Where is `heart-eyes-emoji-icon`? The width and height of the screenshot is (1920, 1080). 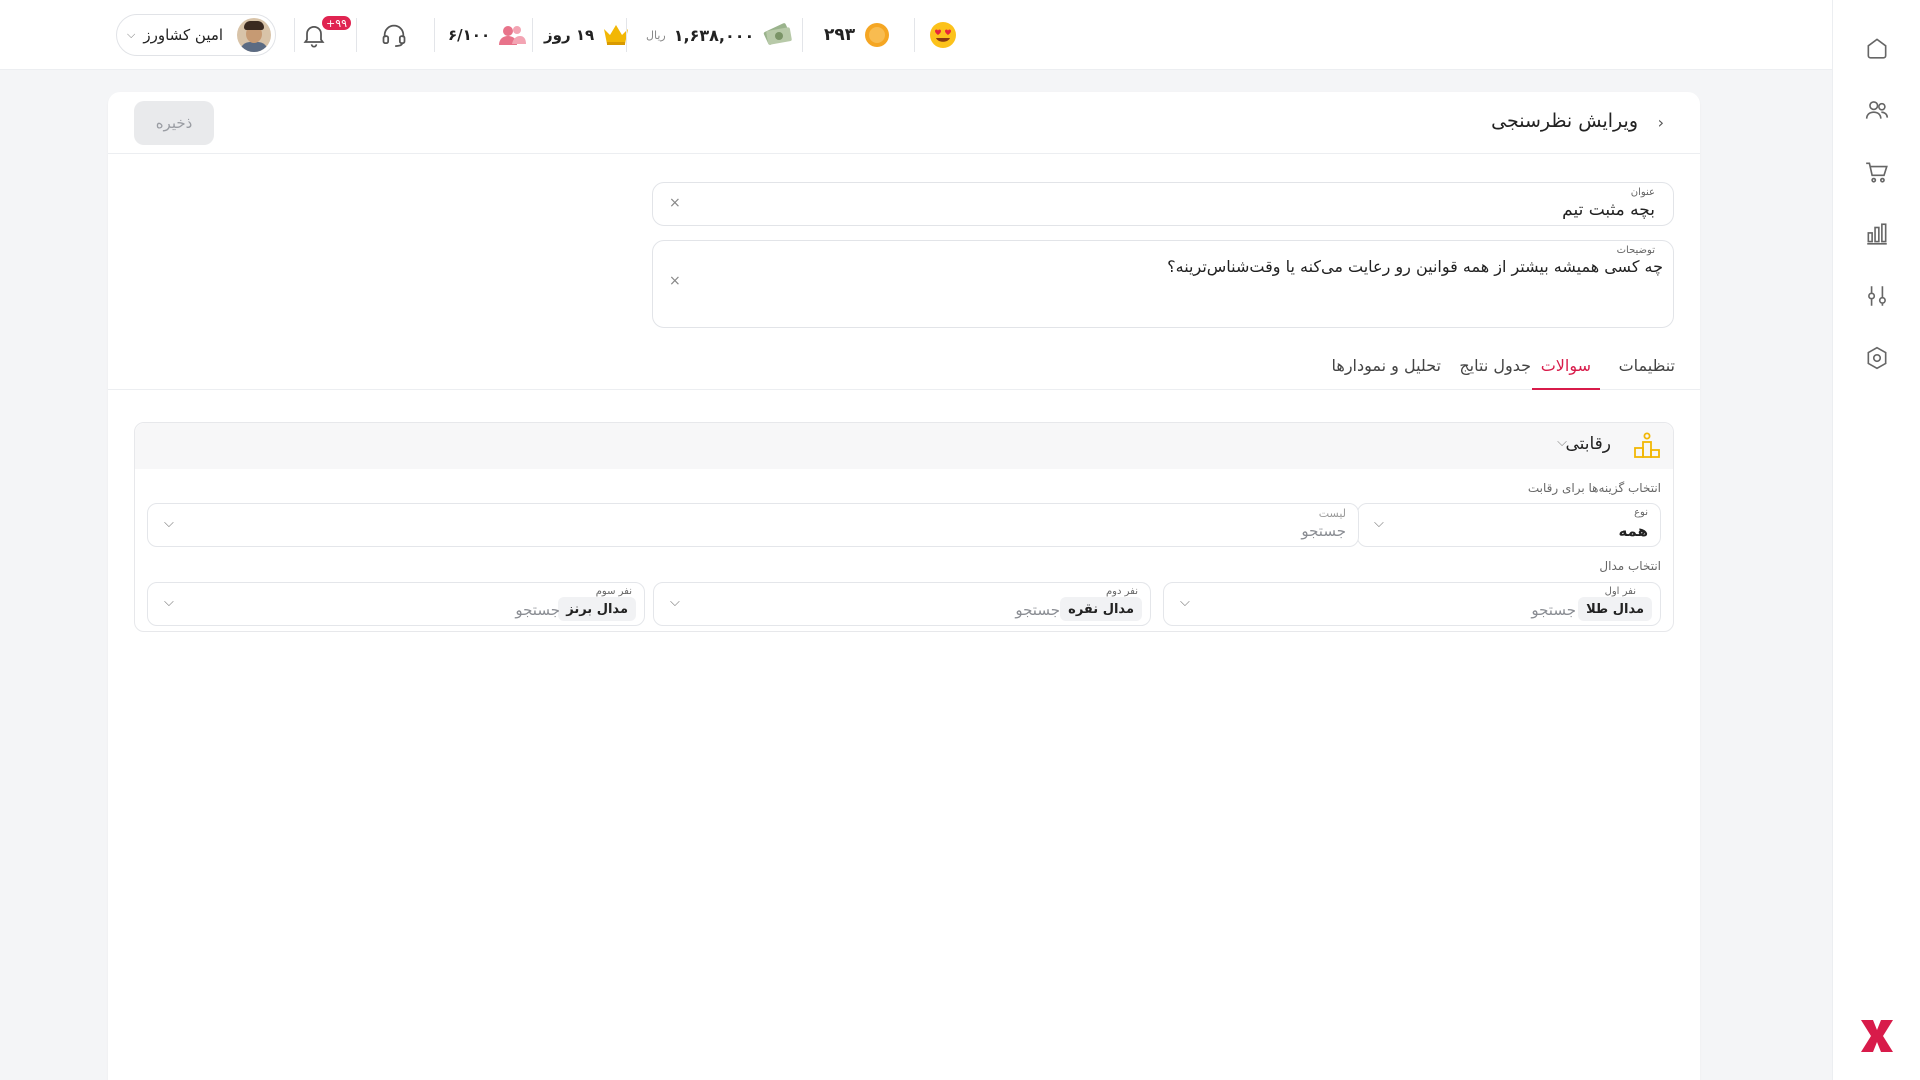
heart-eyes-emoji-icon is located at coordinates (943, 35).